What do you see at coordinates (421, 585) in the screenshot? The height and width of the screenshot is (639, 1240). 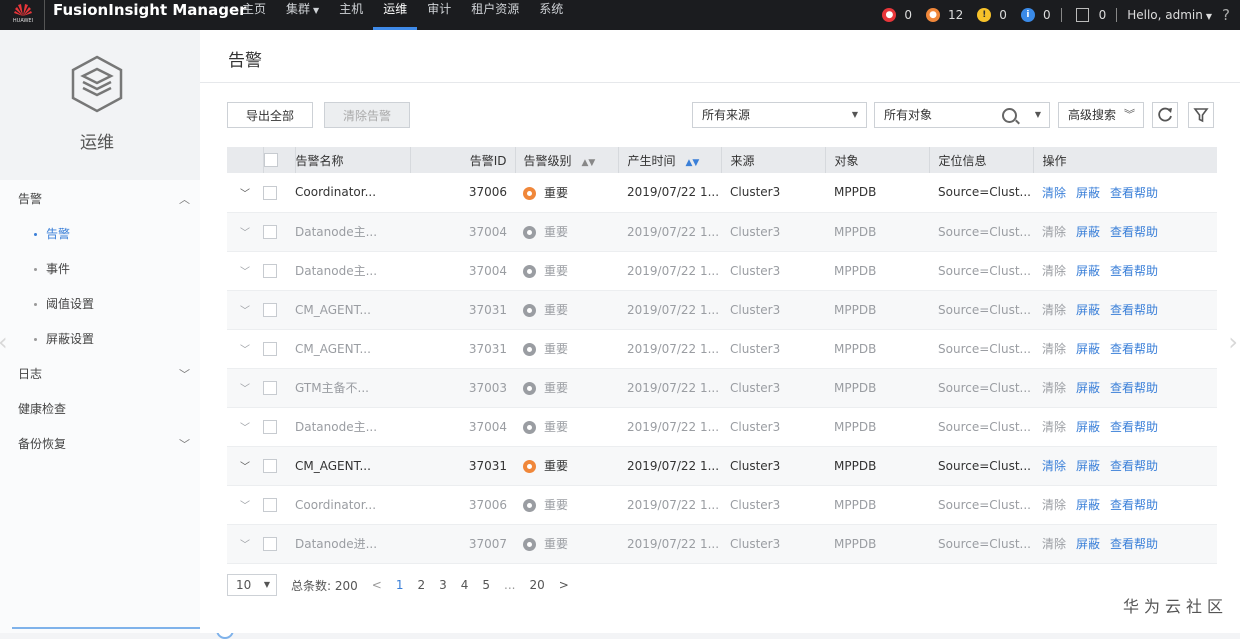 I see `page-2: 2` at bounding box center [421, 585].